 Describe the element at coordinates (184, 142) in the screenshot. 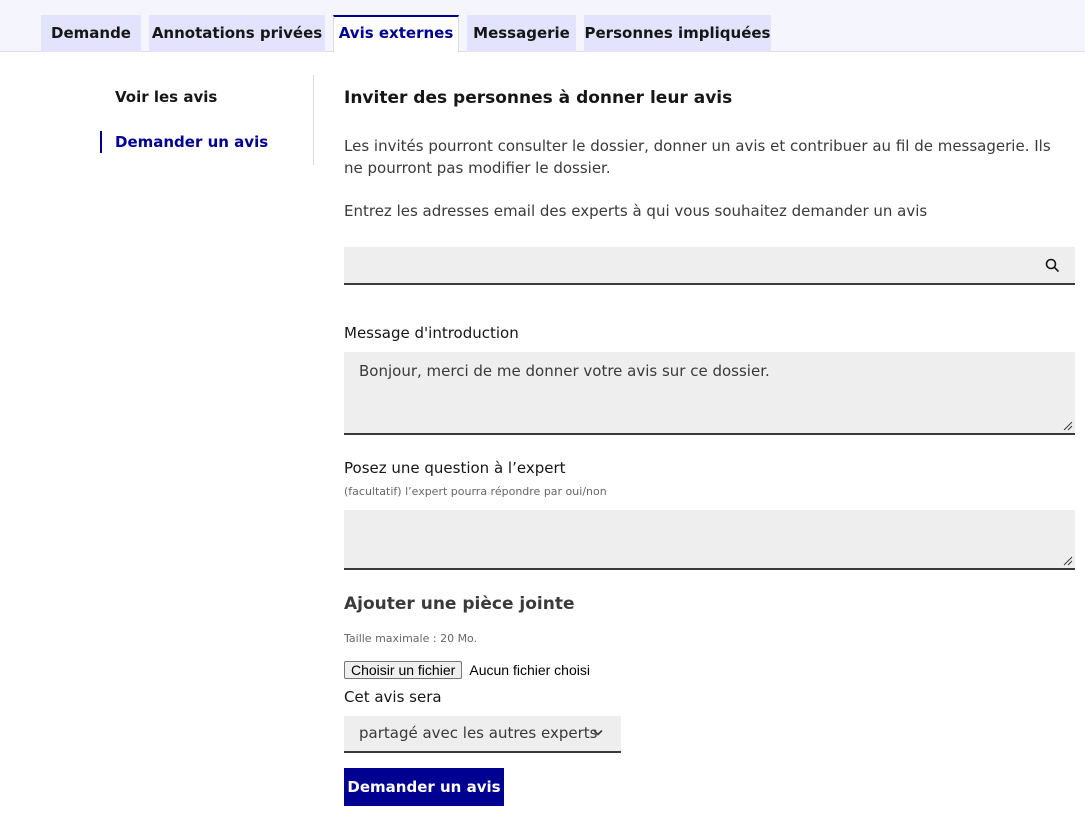

I see `side-item-demander-un-avis: Demander un avis` at that location.